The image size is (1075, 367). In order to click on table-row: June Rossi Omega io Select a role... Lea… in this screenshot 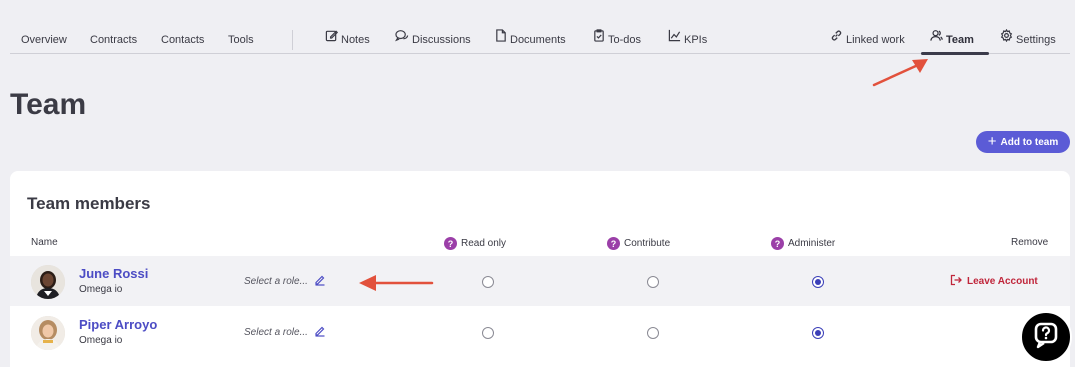, I will do `click(540, 281)`.